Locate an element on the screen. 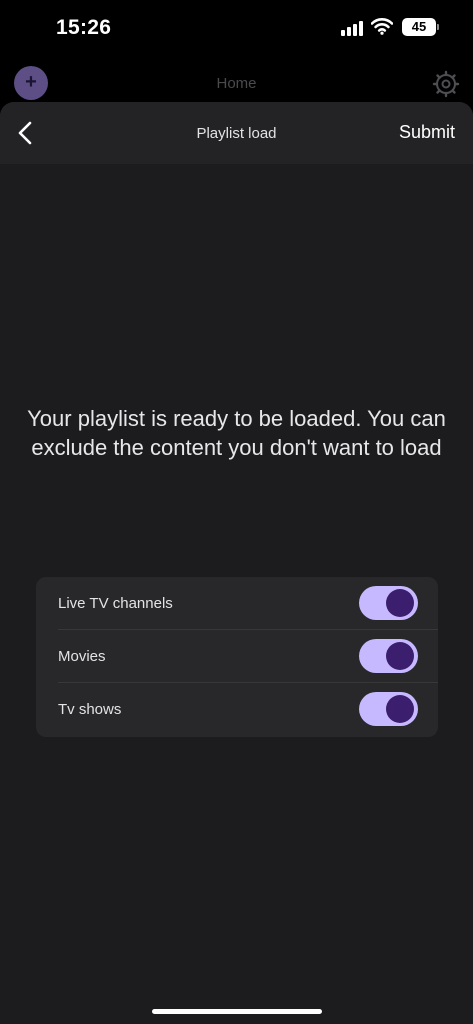 Image resolution: width=473 pixels, height=1024 pixels. gear-icon is located at coordinates (446, 84).